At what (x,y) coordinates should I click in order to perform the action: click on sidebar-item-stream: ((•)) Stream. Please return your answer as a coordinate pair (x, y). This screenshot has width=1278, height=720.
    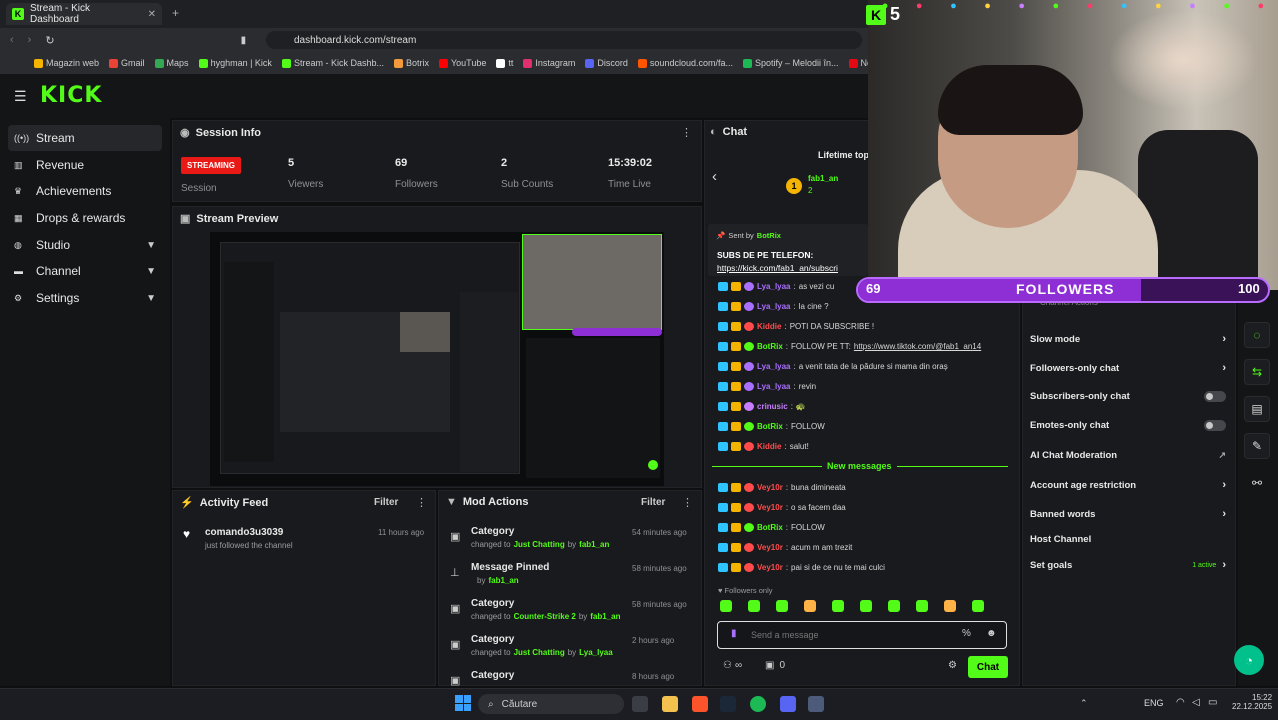
    Looking at the image, I should click on (85, 138).